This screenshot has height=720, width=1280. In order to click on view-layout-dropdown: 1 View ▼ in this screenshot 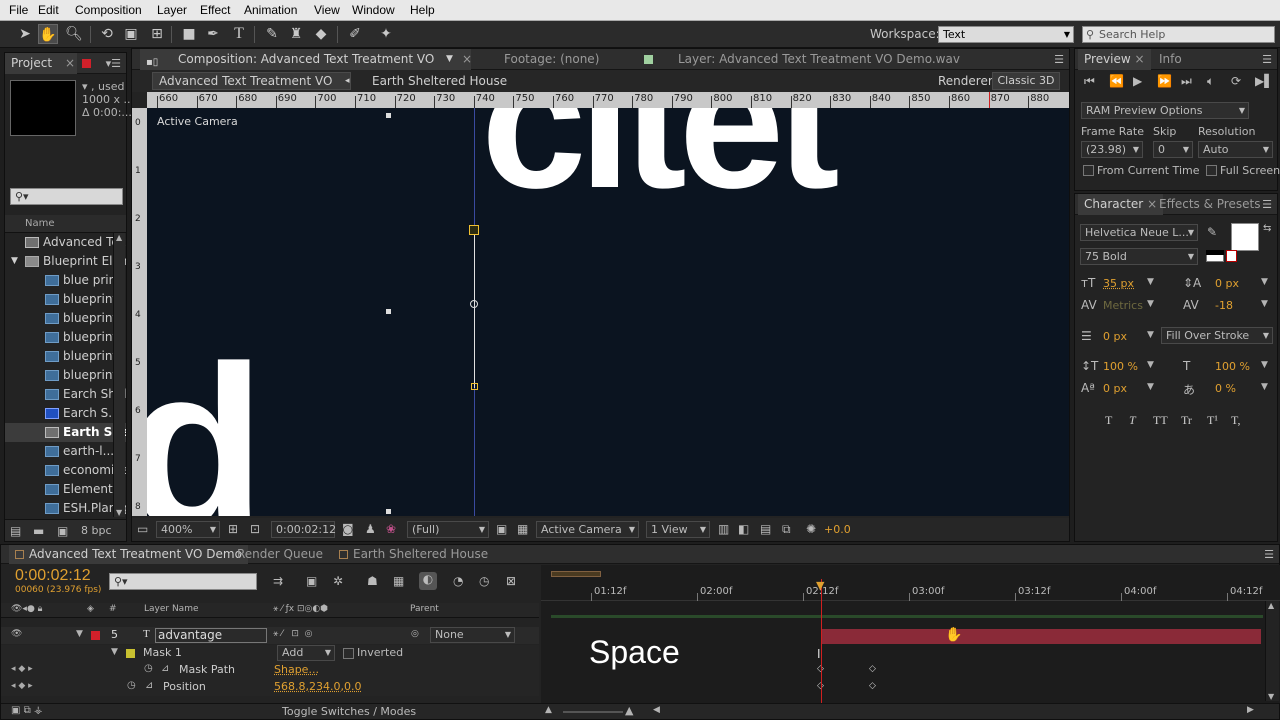, I will do `click(678, 529)`.